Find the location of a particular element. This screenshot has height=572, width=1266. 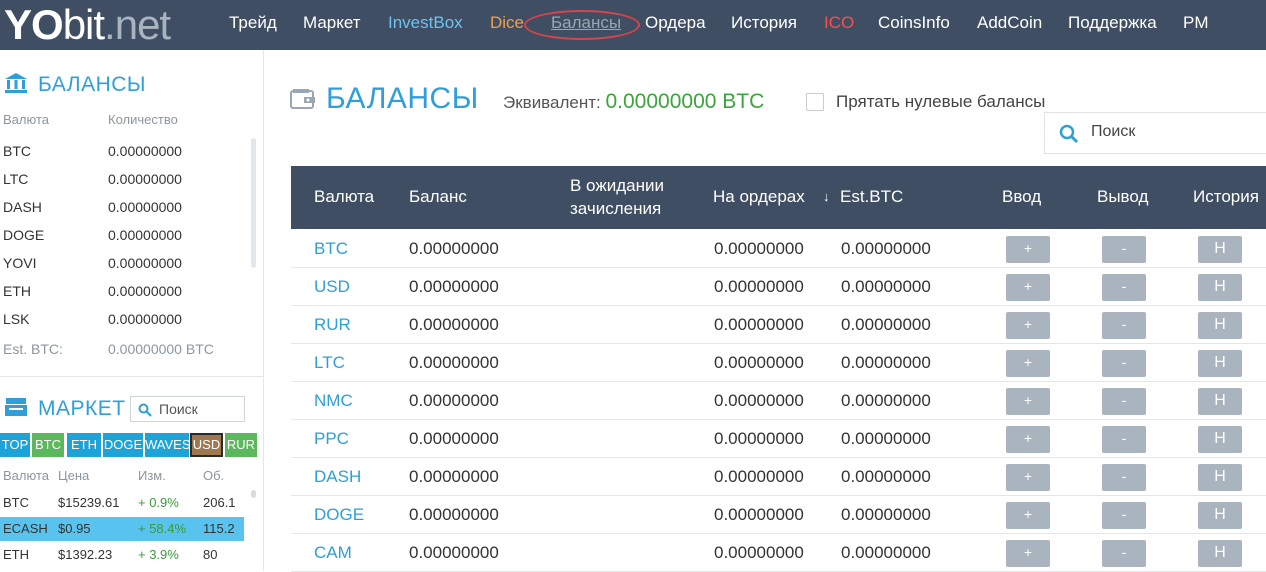

market-tab-waves: WAVES is located at coordinates (168, 445).